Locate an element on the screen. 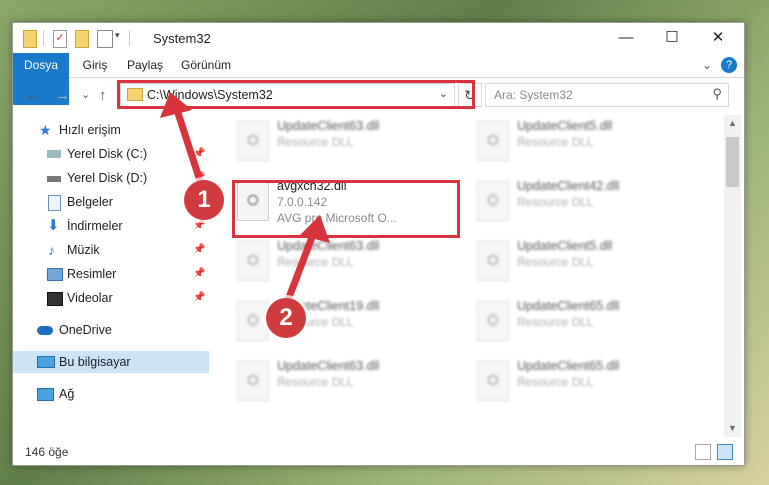 The height and width of the screenshot is (485, 769). step-1-badge: 1 is located at coordinates (204, 200).